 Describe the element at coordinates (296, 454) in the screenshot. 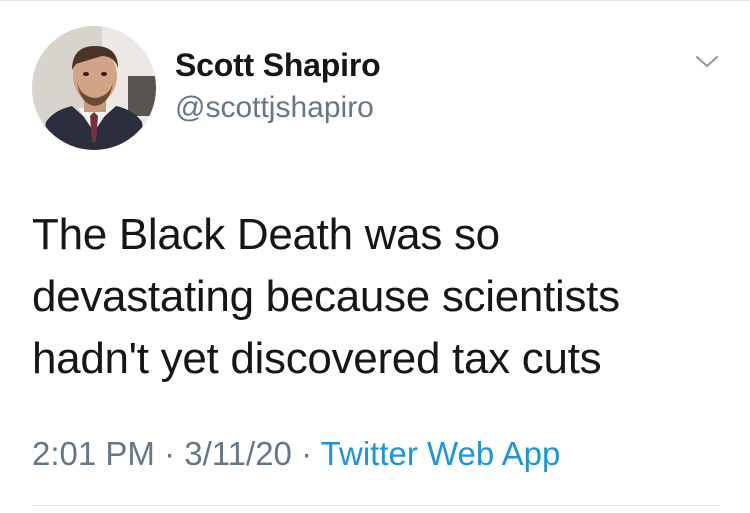

I see `tweet-meta: 2:01 PM · 3/11/20 · Twitter Web App` at that location.